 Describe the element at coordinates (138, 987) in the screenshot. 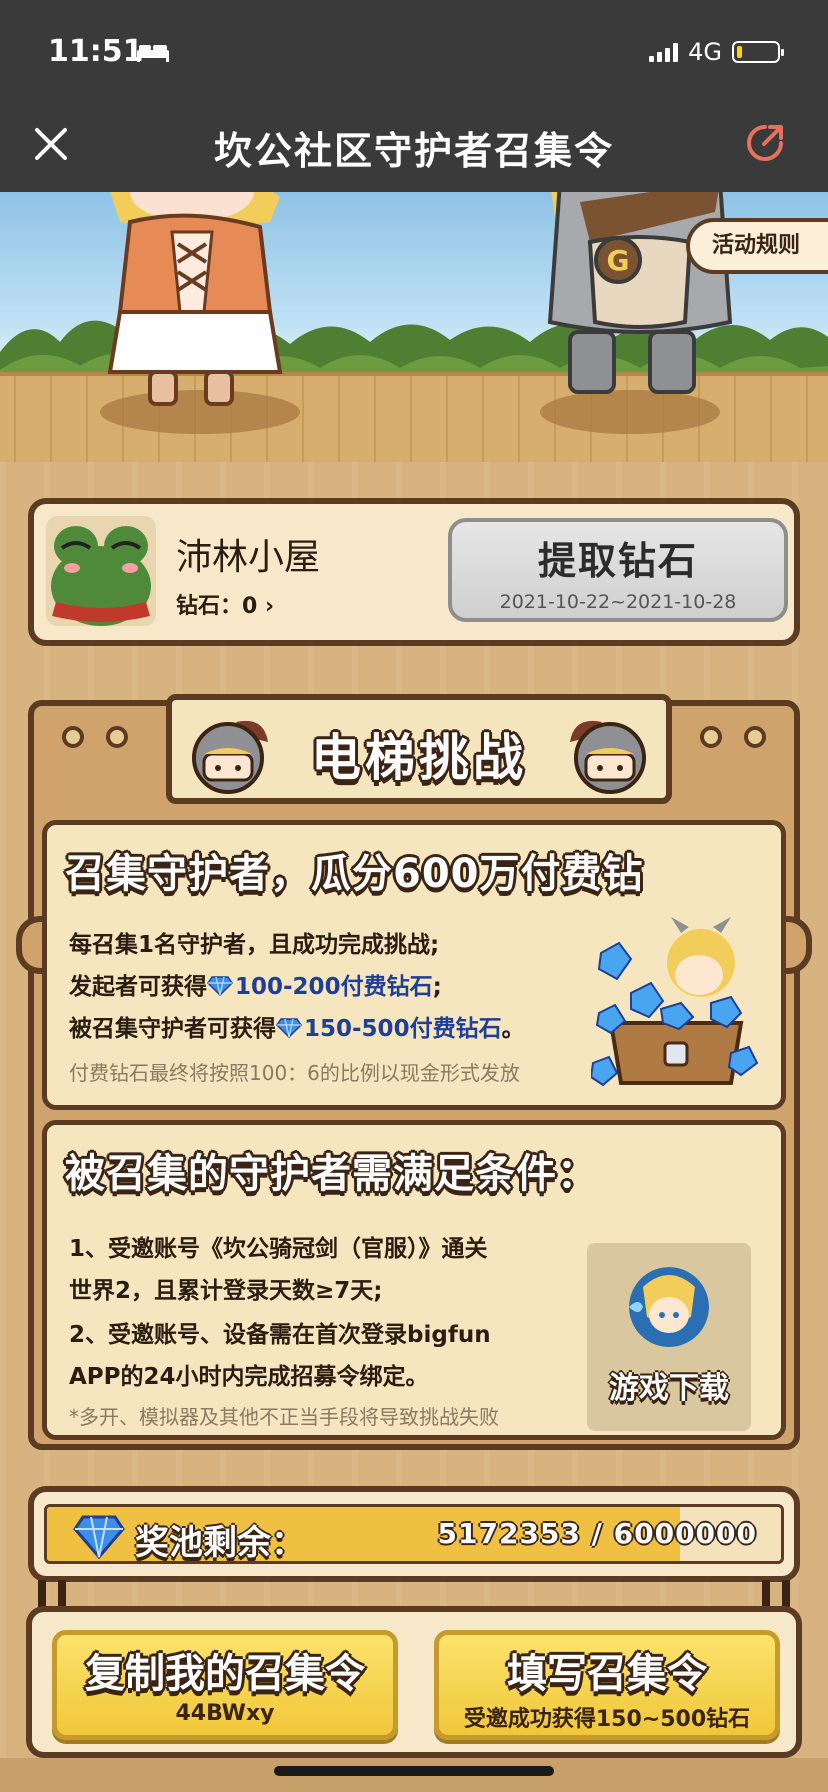

I see `reward-line-2-prefix: 发起者可获得` at that location.